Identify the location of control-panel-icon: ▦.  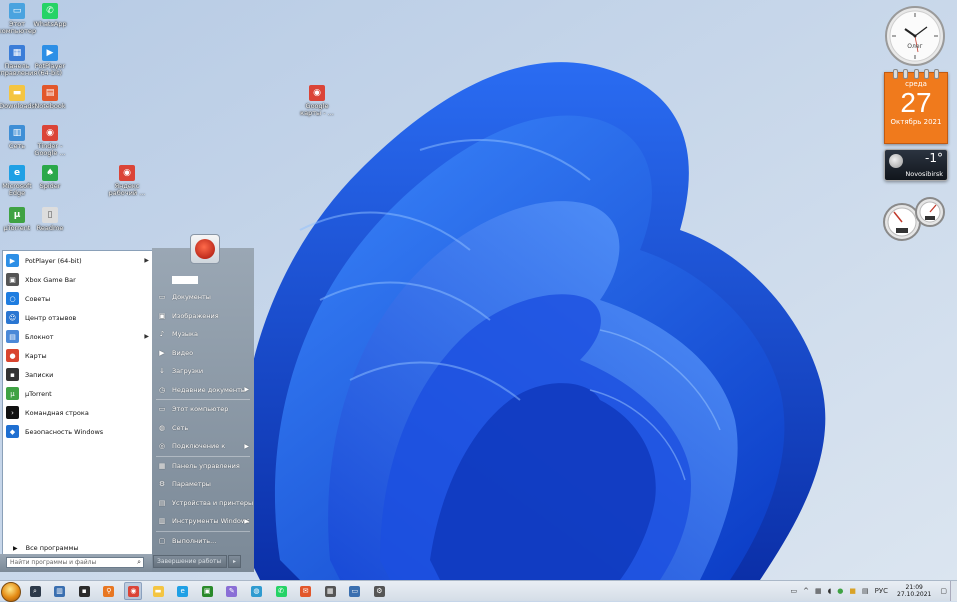
(17, 53).